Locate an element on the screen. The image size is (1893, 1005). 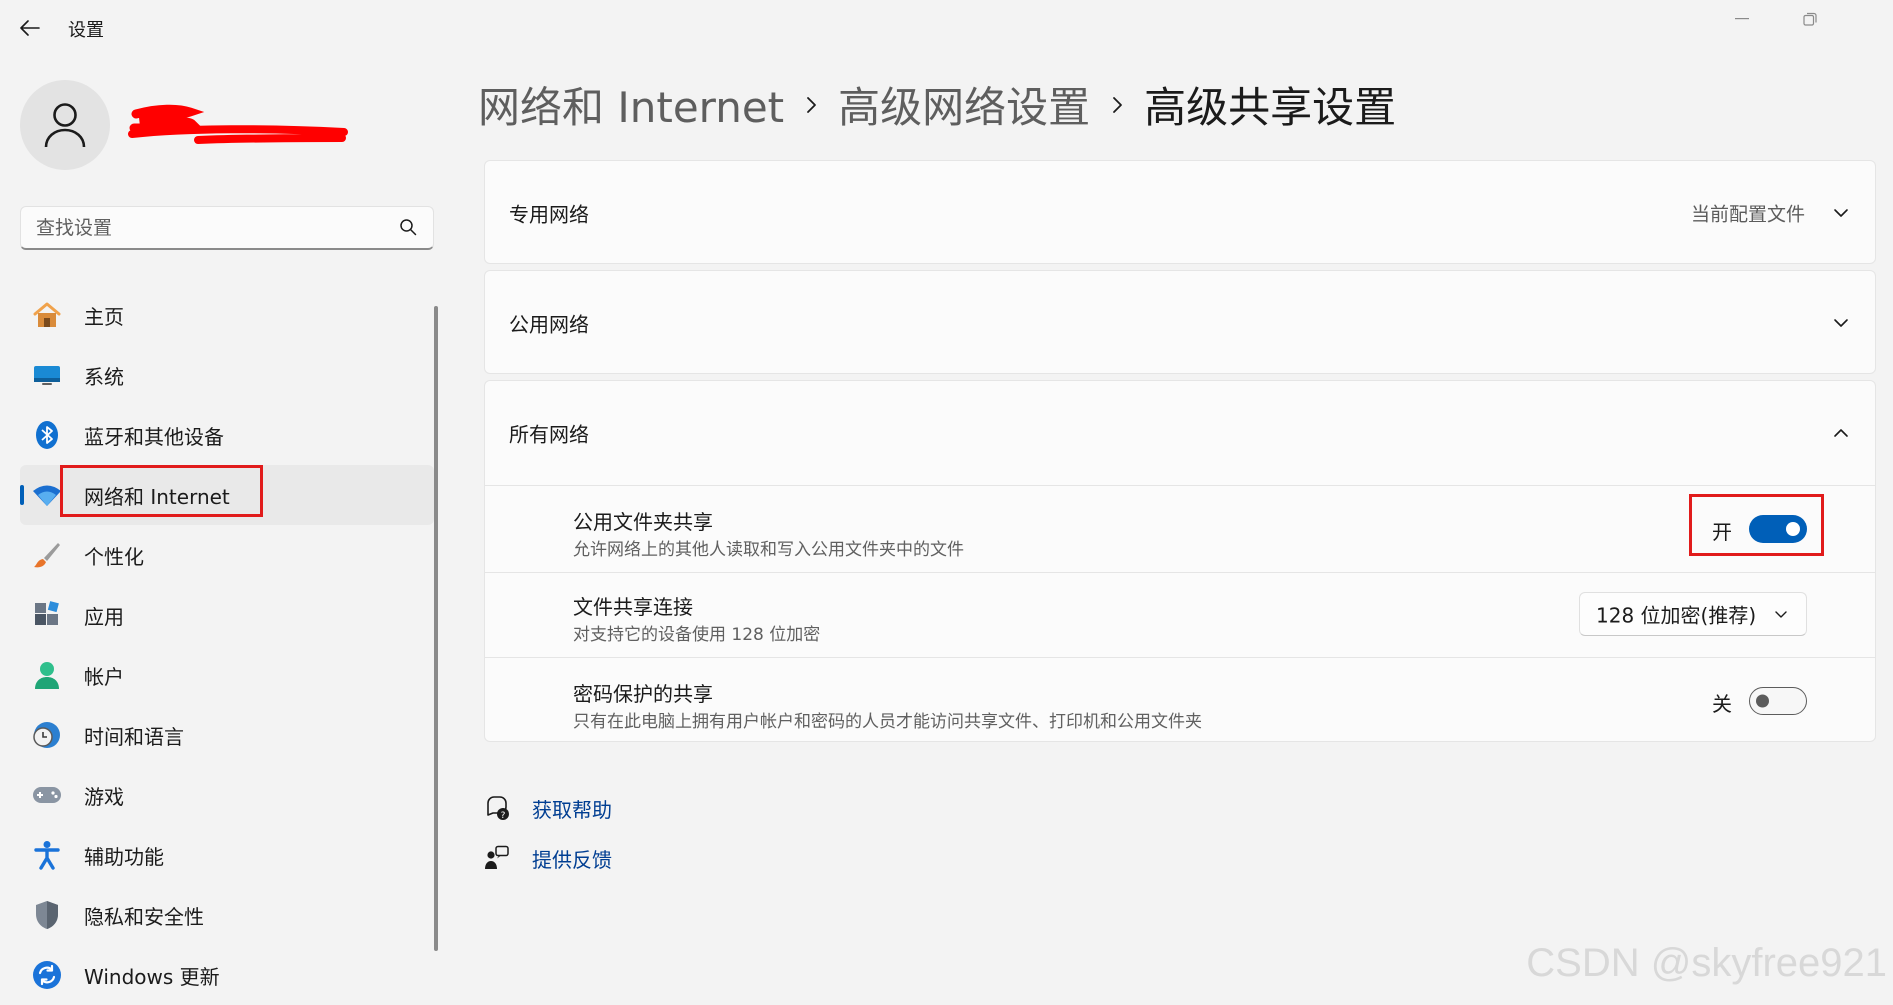
search-icon is located at coordinates (408, 227).